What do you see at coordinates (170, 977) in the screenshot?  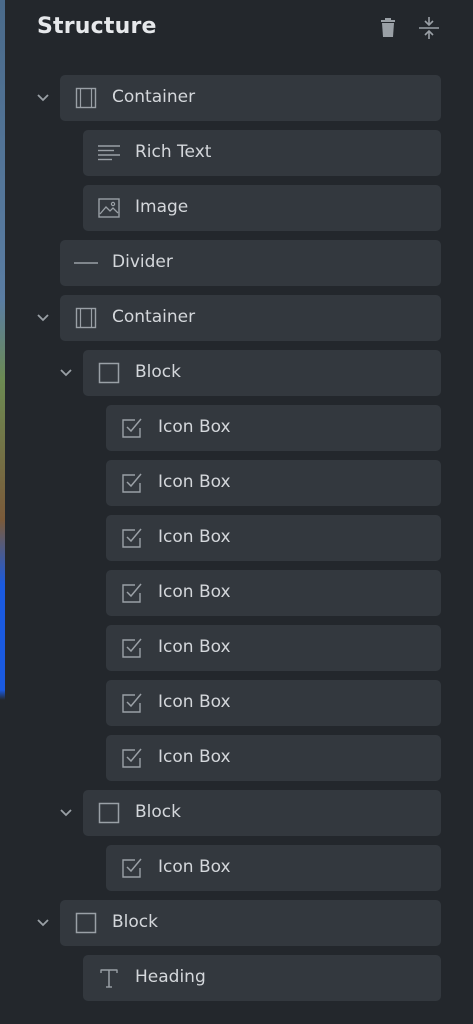 I see `tree-item-label: Heading` at bounding box center [170, 977].